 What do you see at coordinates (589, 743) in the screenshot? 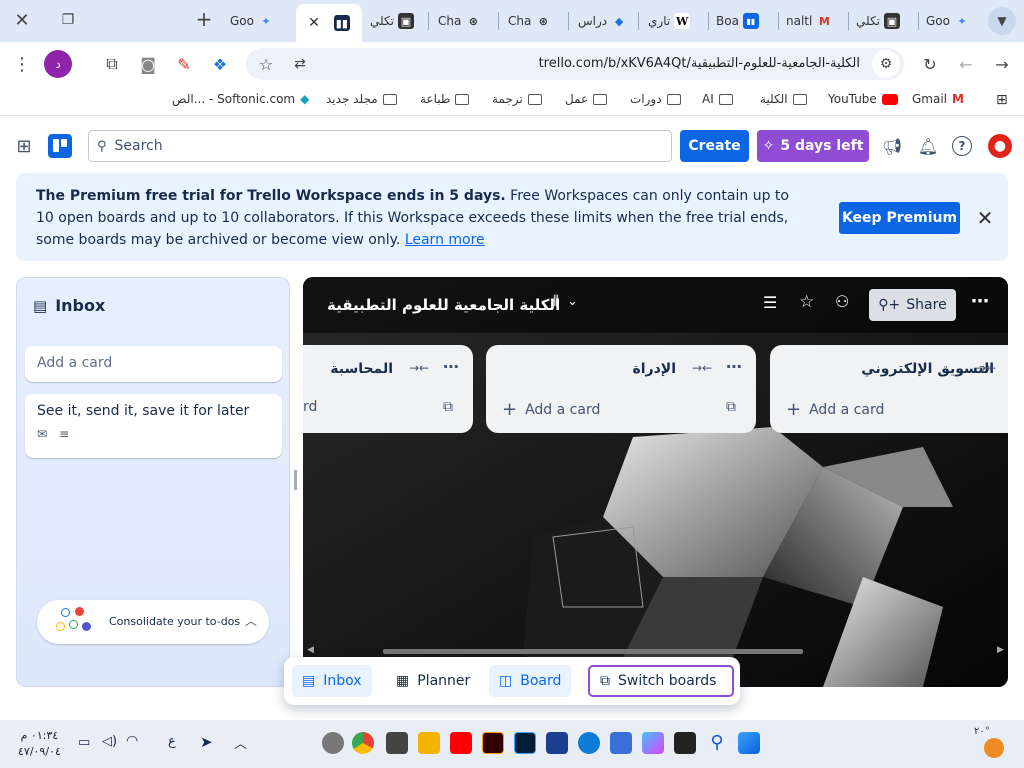
I see `edge-app-icon` at bounding box center [589, 743].